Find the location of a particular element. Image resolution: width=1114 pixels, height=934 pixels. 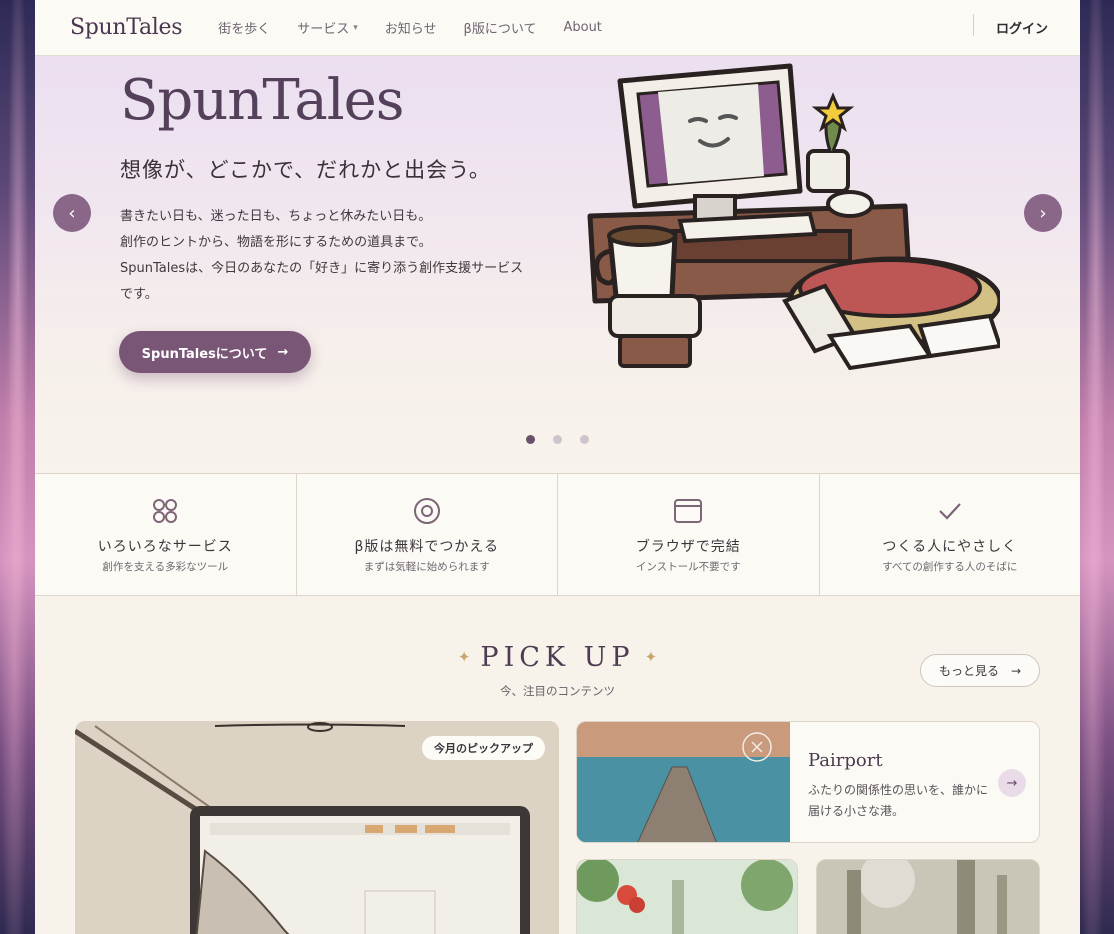

main-nav: 街を歩く サービス ▾ お知らせ β版について About is located at coordinates (410, 27).